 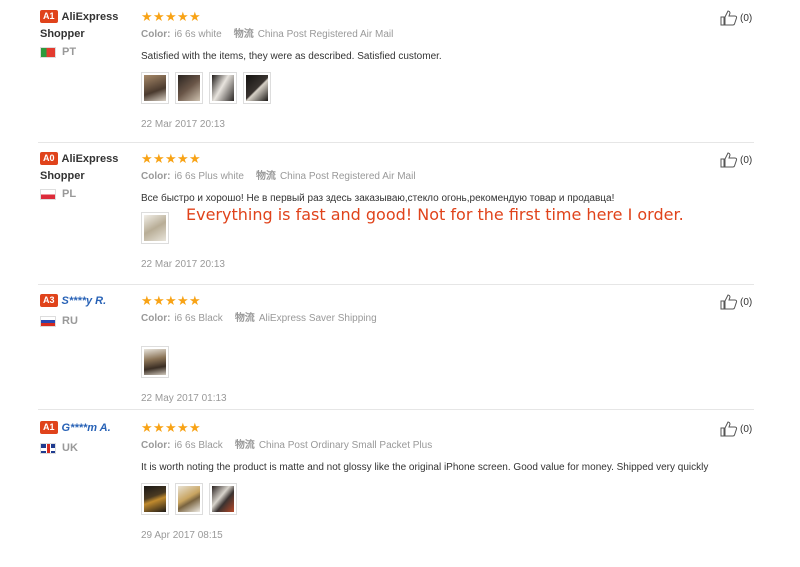 I want to click on reviewer-country: PL, so click(x=86, y=194).